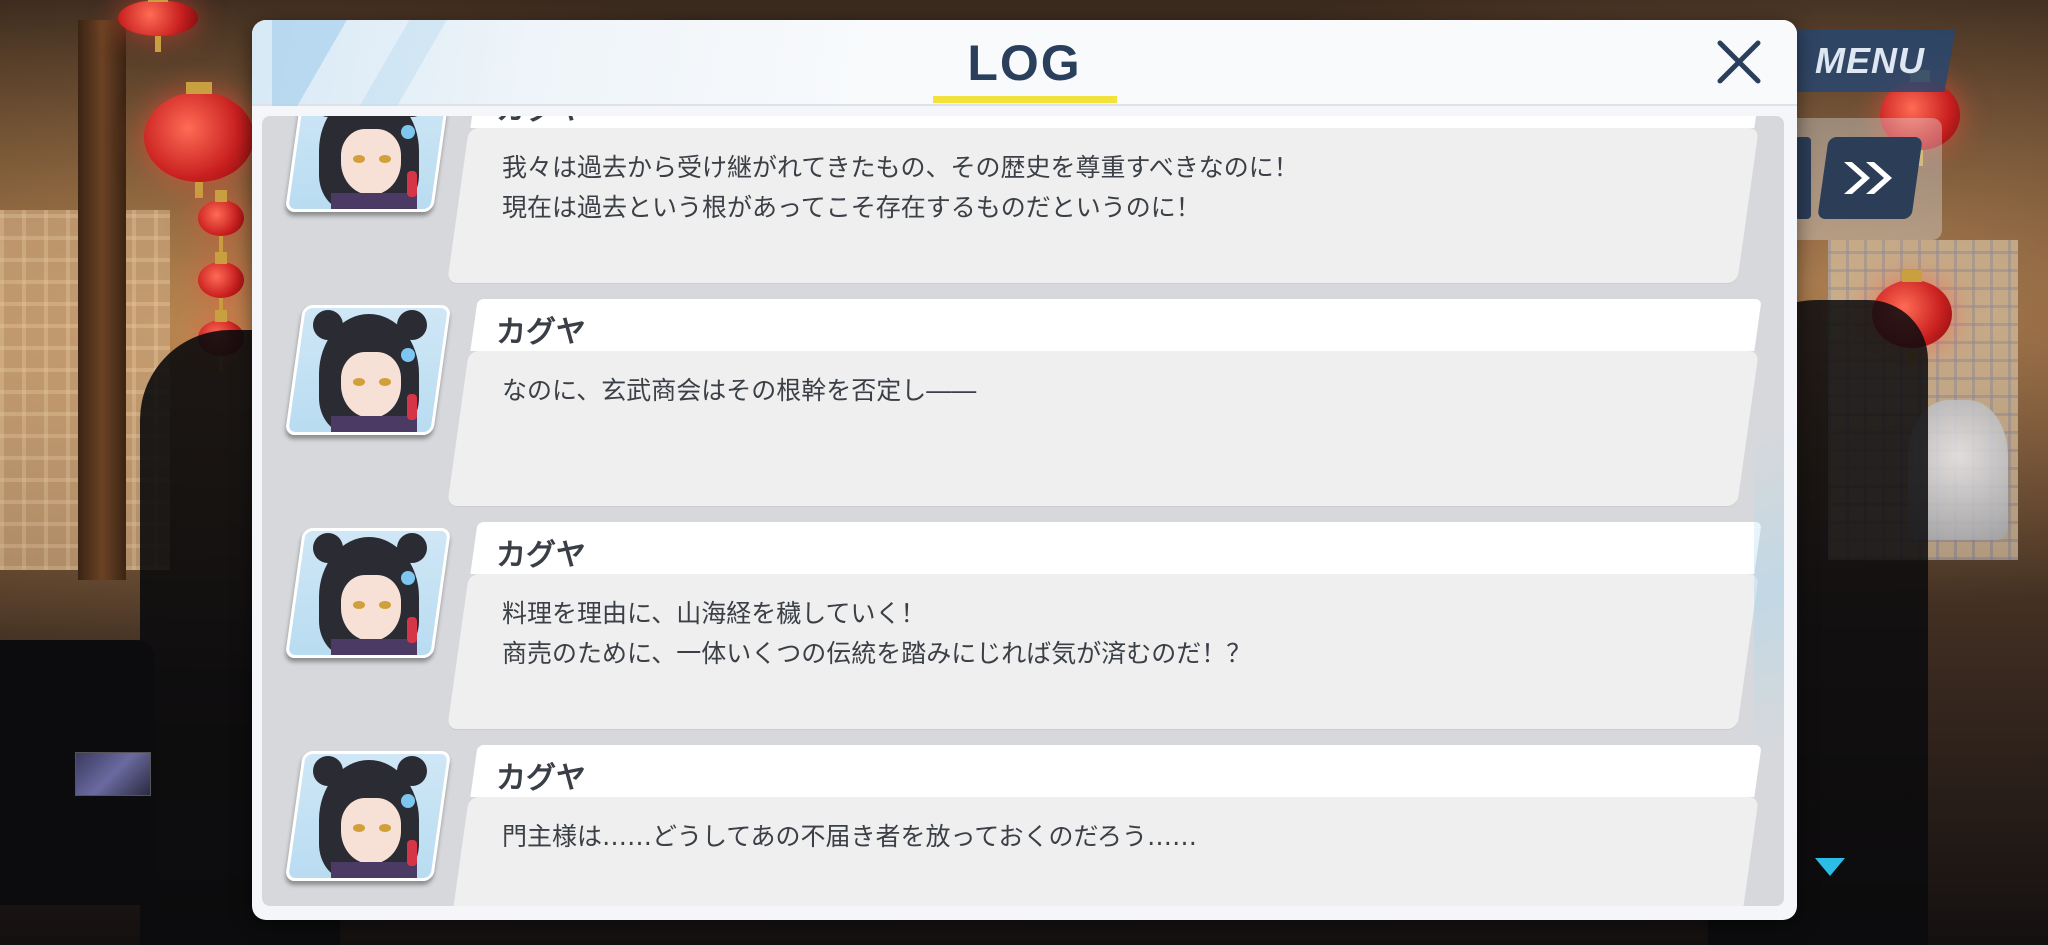  I want to click on log-title: LOG, so click(1024, 63).